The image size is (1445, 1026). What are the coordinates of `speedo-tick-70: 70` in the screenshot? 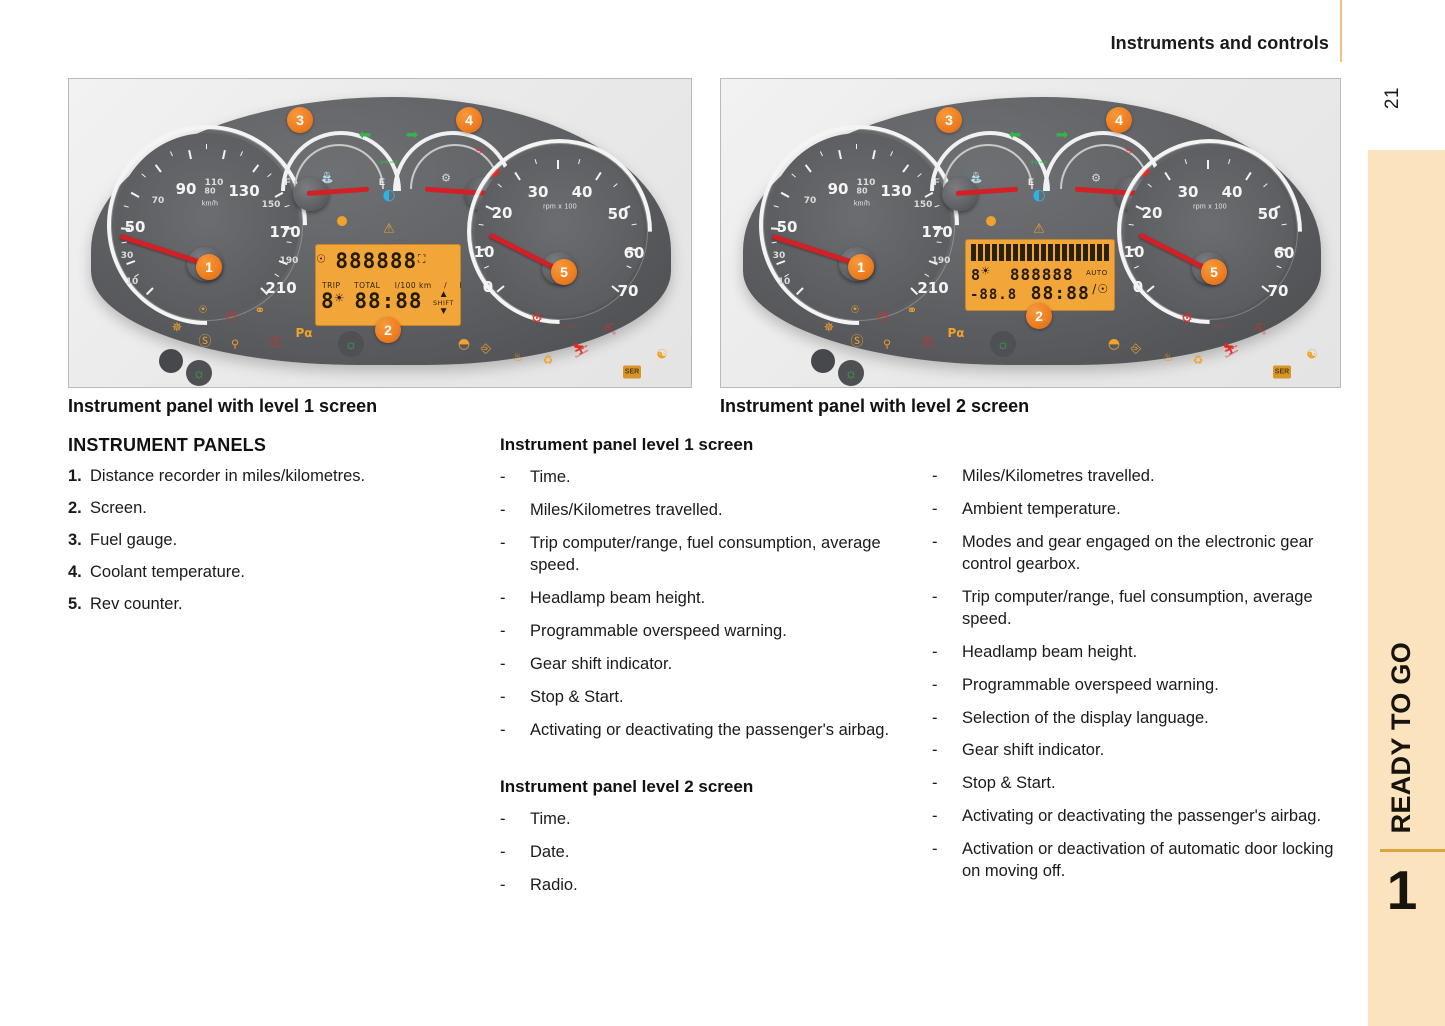 It's located at (158, 201).